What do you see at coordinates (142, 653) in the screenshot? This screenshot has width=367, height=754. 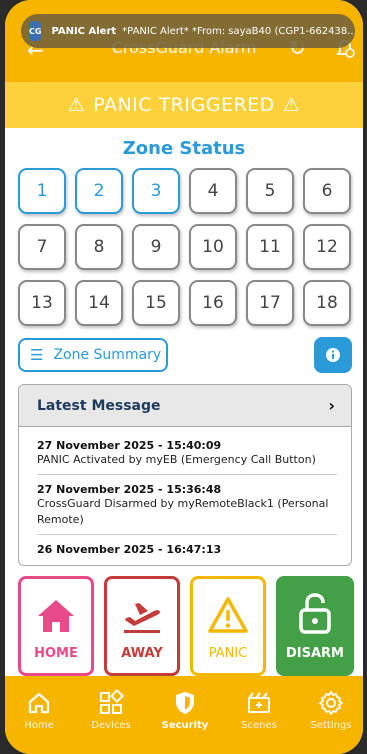 I see `away-mode-label: AWAY` at bounding box center [142, 653].